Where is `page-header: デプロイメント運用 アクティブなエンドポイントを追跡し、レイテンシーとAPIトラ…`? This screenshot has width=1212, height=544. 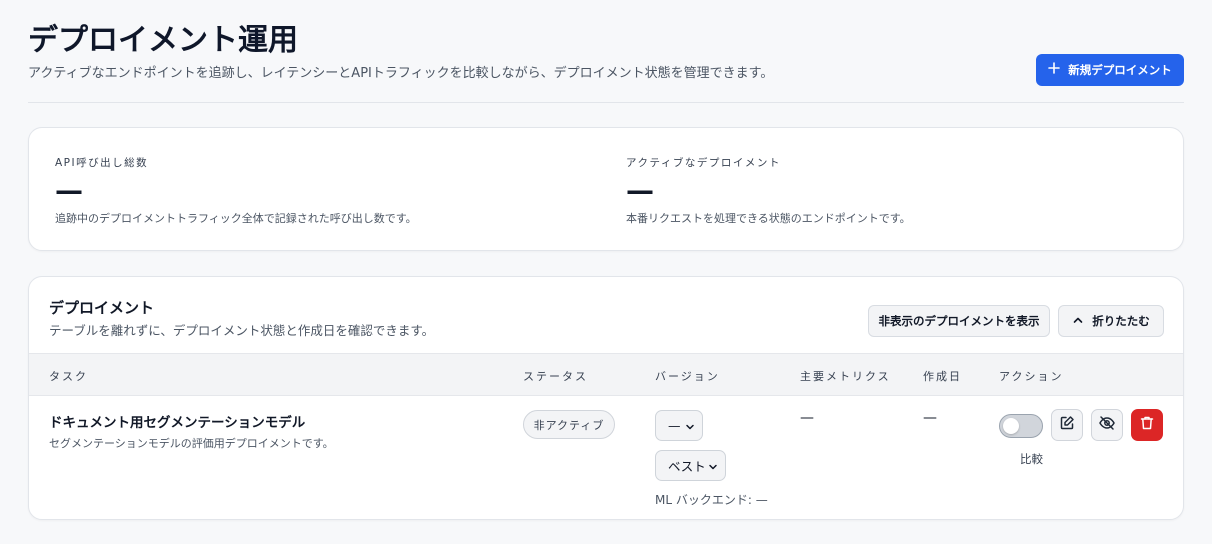 page-header: デプロイメント運用 アクティブなエンドポイントを追跡し、レイテンシーとAPIトラ… is located at coordinates (606, 62).